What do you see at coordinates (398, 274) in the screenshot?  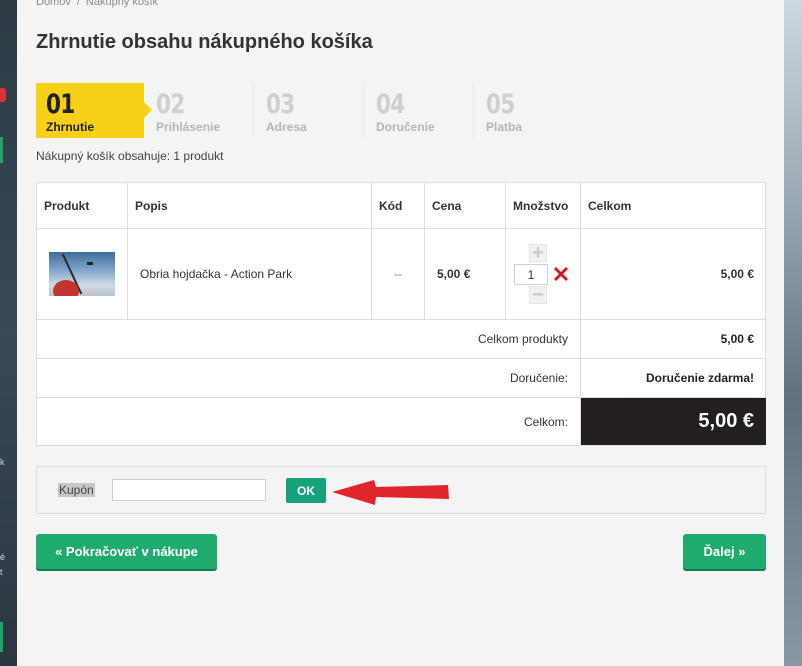 I see `product-code: --` at bounding box center [398, 274].